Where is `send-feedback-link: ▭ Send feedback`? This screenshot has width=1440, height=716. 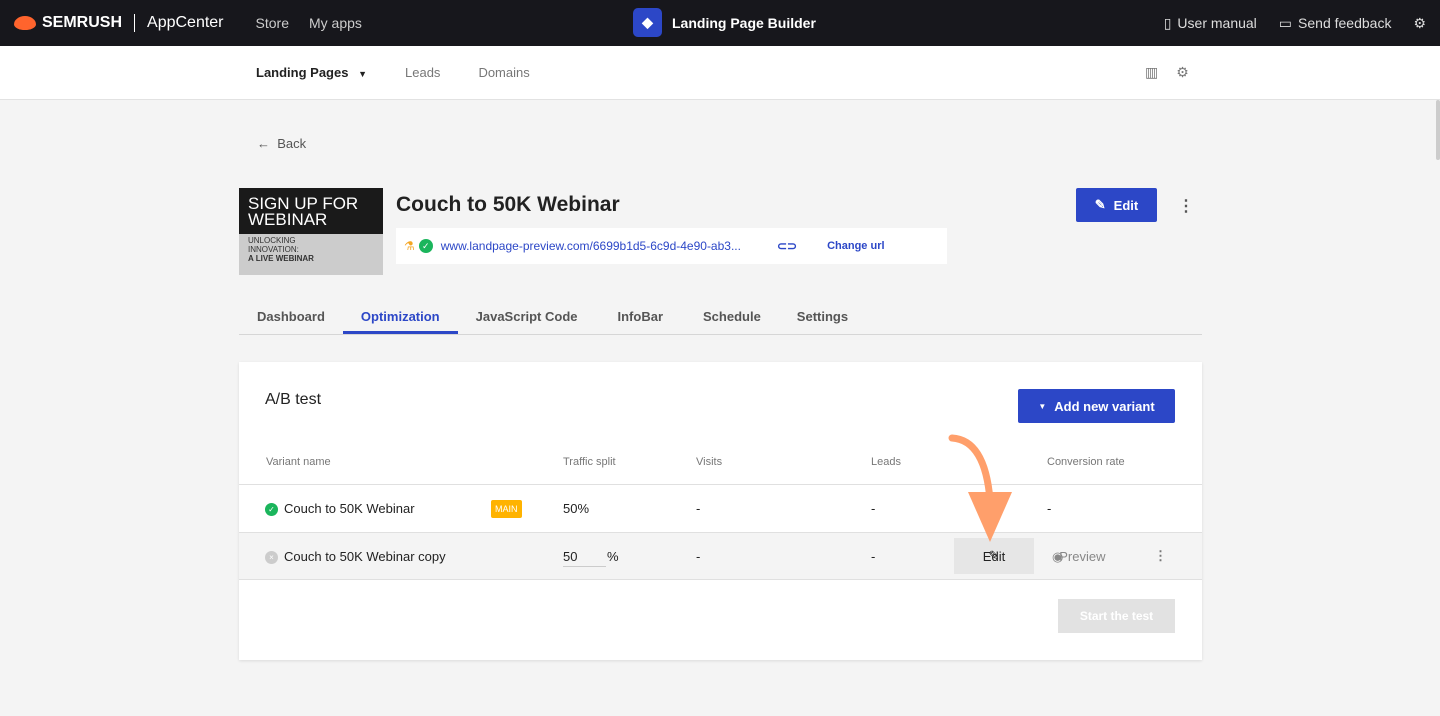 send-feedback-link: ▭ Send feedback is located at coordinates (1335, 23).